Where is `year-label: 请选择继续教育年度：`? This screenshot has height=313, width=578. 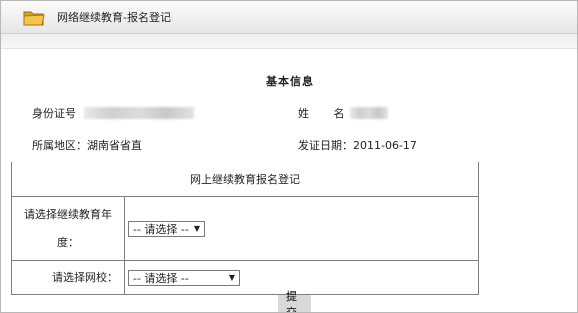
year-label: 请选择继续教育年度： is located at coordinates (68, 228).